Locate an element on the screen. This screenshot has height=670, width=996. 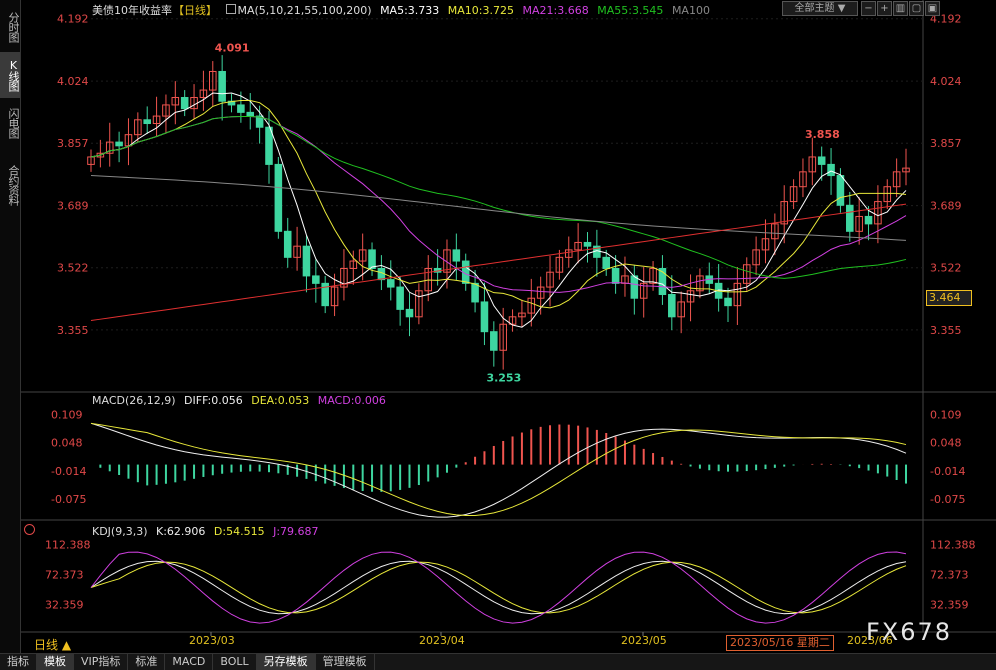
x-axis-label: 2023/04 is located at coordinates (442, 640).